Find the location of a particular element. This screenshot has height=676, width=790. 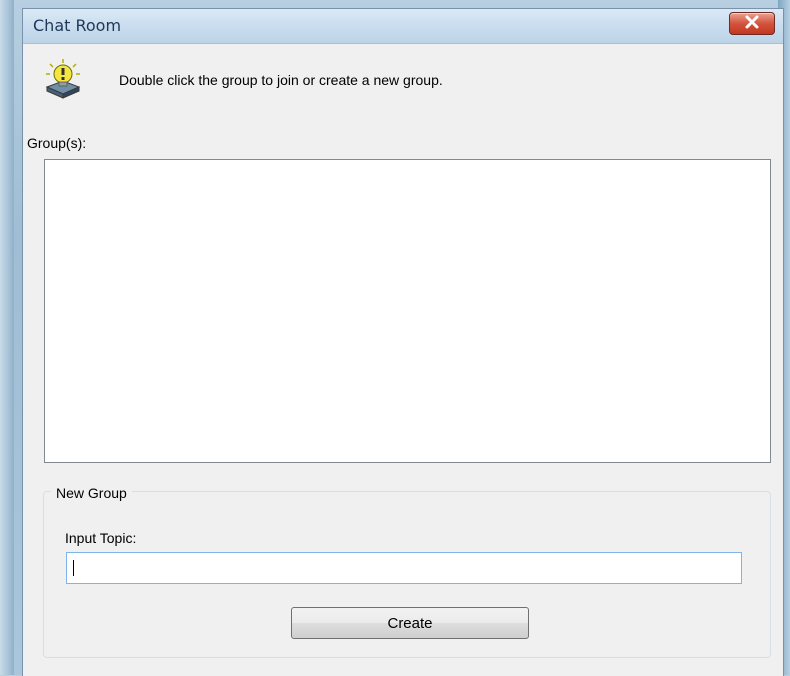

new-group-legend: New Group is located at coordinates (91, 493).